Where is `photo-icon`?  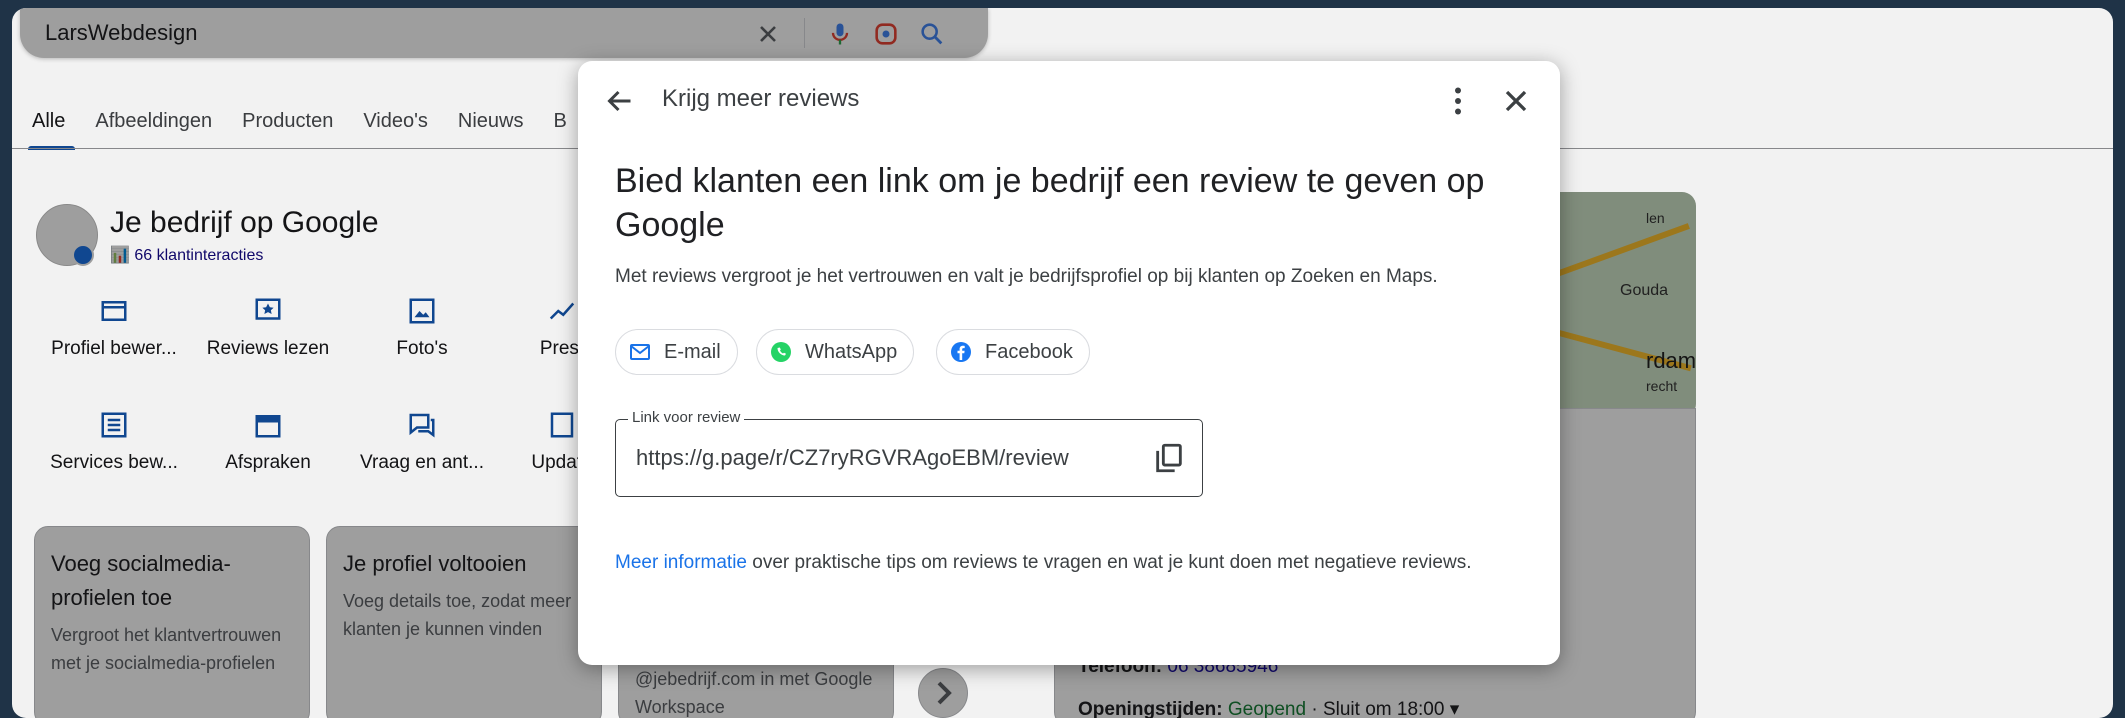
photo-icon is located at coordinates (422, 311).